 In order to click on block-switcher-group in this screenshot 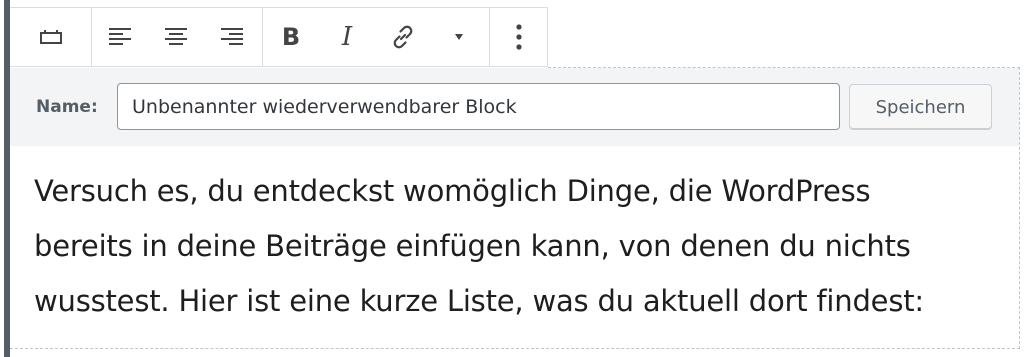, I will do `click(51, 37)`.